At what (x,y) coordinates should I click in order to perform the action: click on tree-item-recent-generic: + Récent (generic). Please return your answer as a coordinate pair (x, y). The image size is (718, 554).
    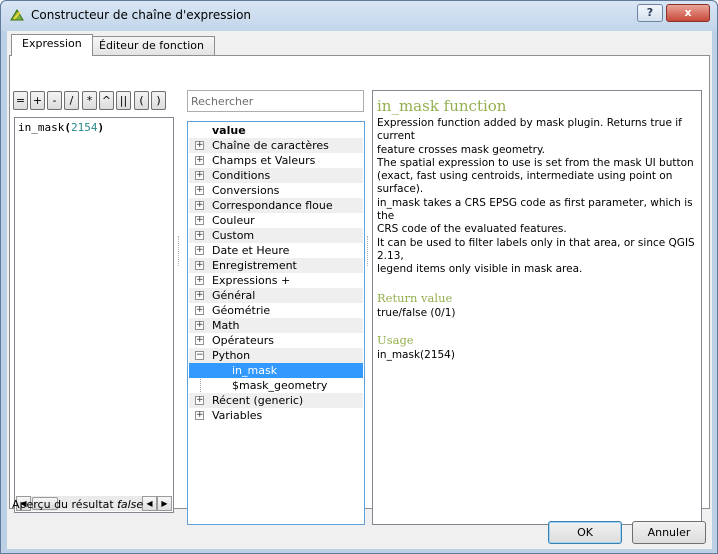
    Looking at the image, I should click on (276, 400).